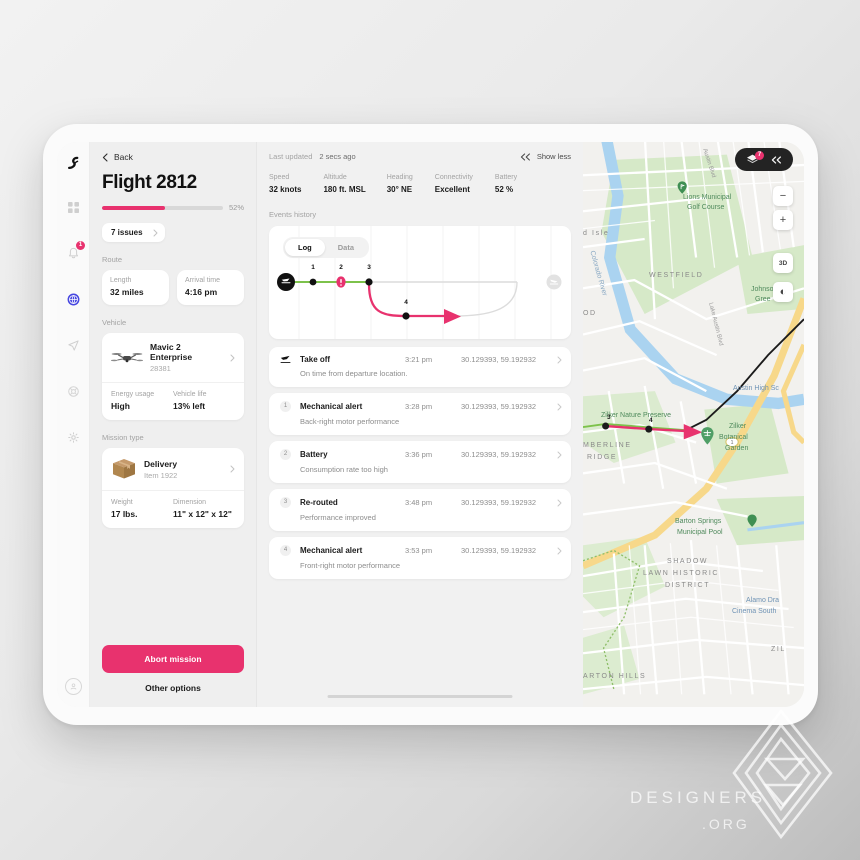 The width and height of the screenshot is (860, 860). I want to click on route-length-card: Length 32 miles, so click(135, 287).